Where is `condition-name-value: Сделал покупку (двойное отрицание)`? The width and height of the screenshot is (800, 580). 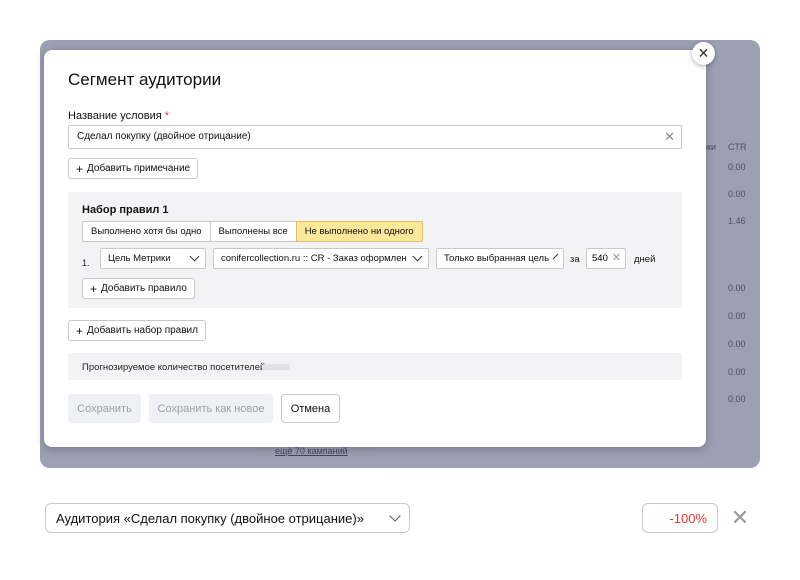 condition-name-value: Сделал покупку (двойное отрицание) is located at coordinates (164, 136).